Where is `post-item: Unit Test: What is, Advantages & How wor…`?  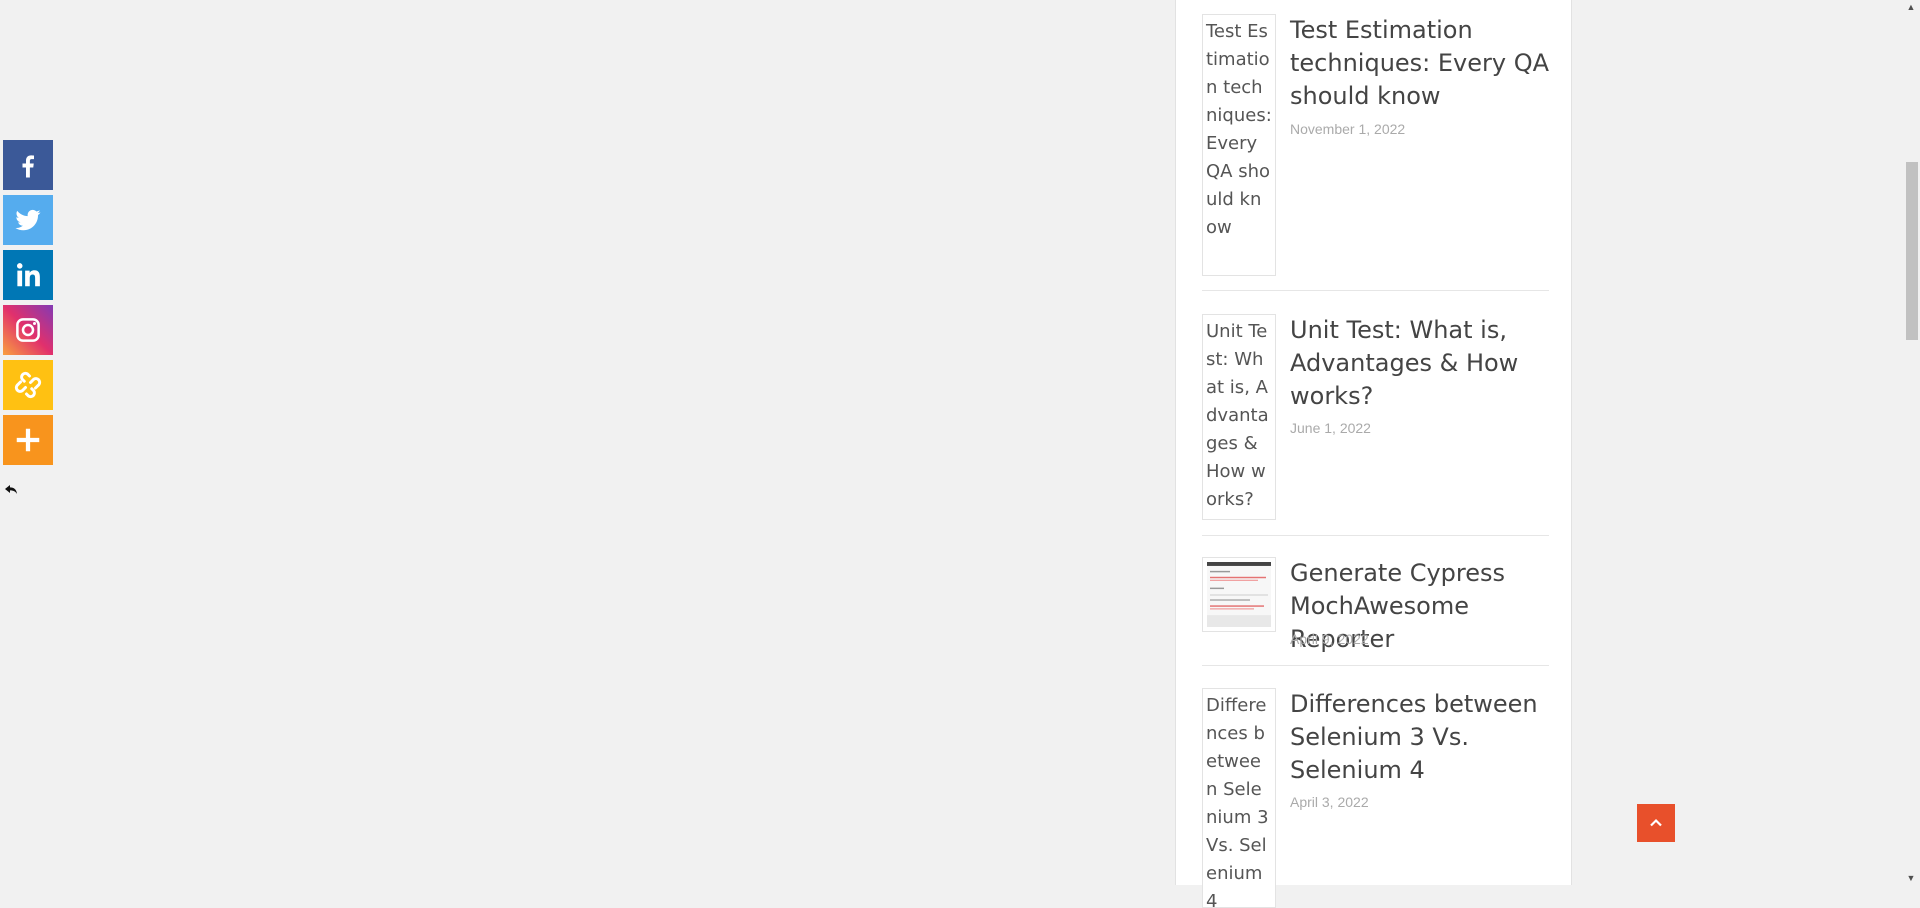 post-item: Unit Test: What is, Advantages & How wor… is located at coordinates (1375, 425).